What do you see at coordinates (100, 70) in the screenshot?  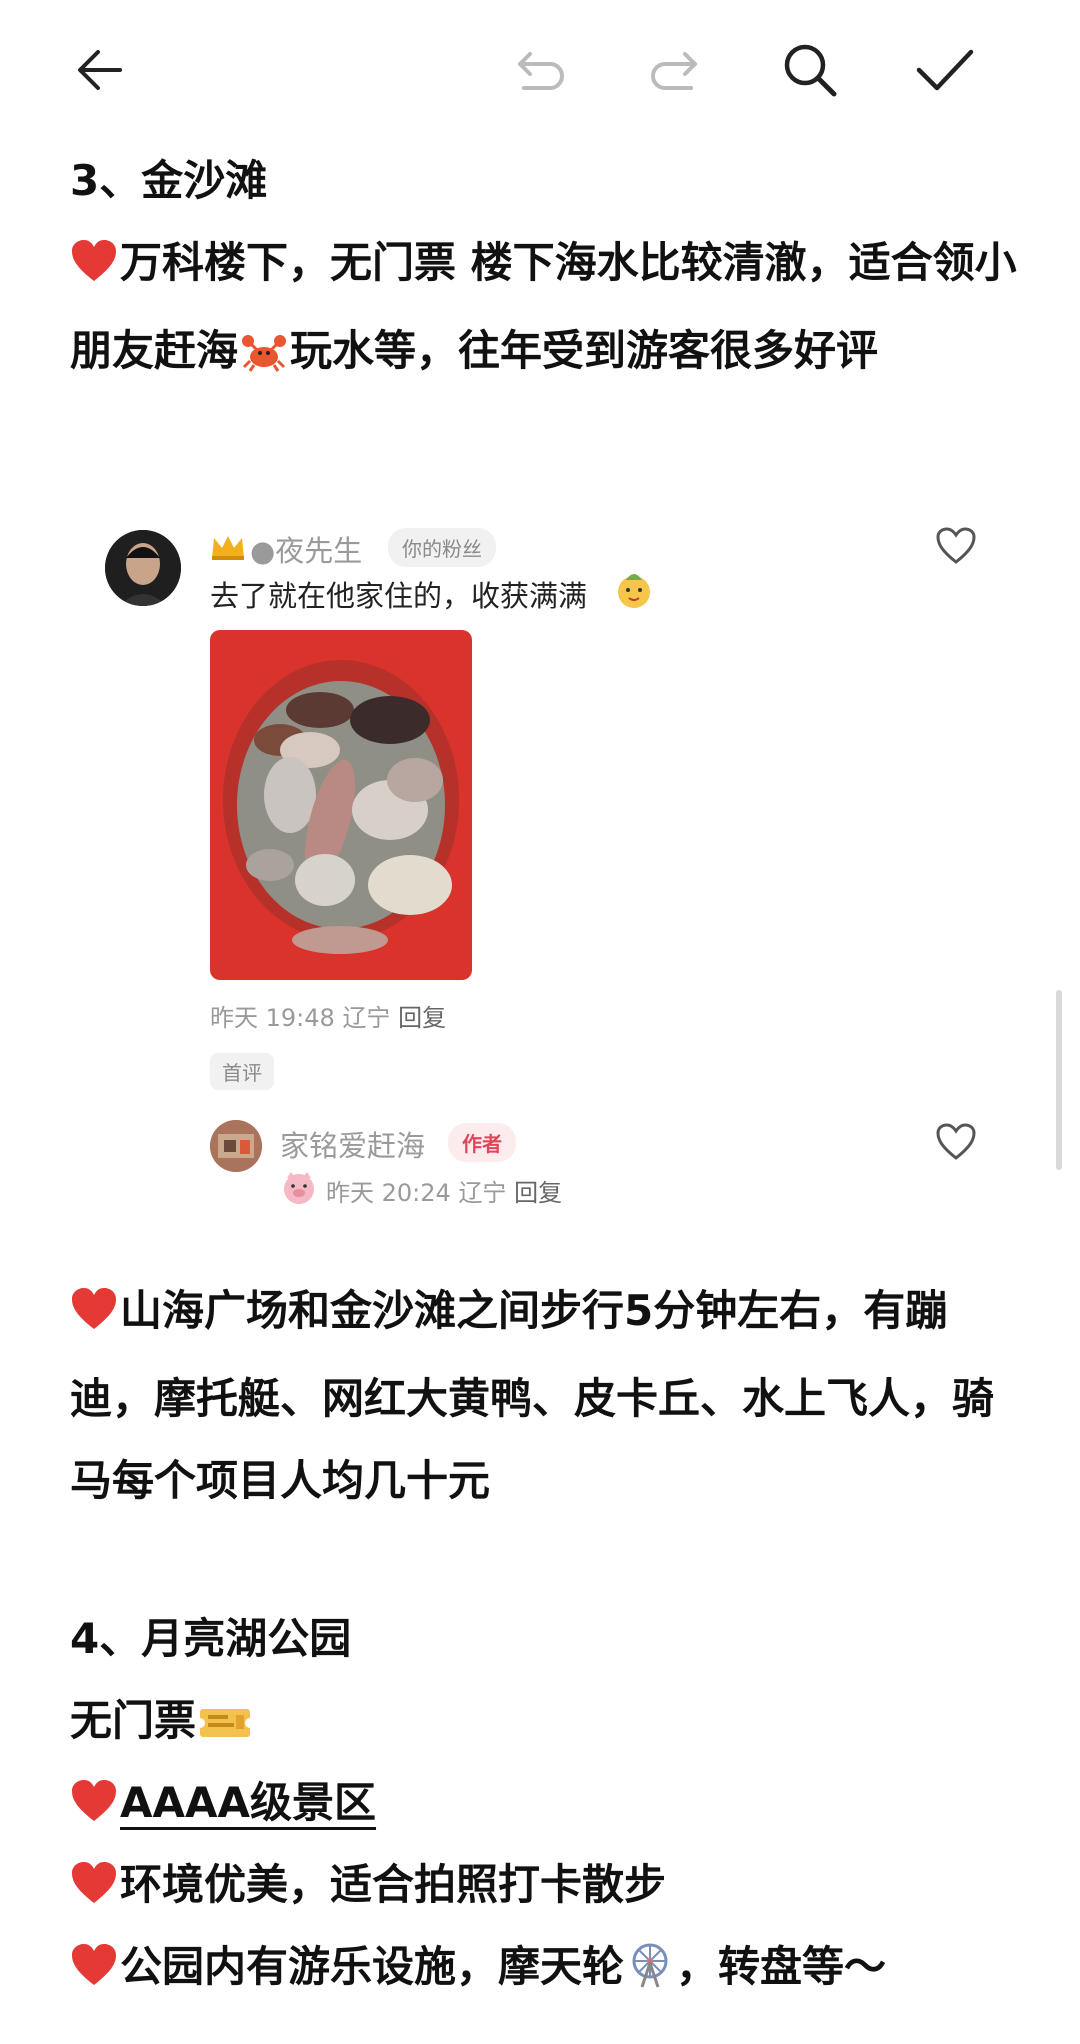 I see `arrow-left-icon` at bounding box center [100, 70].